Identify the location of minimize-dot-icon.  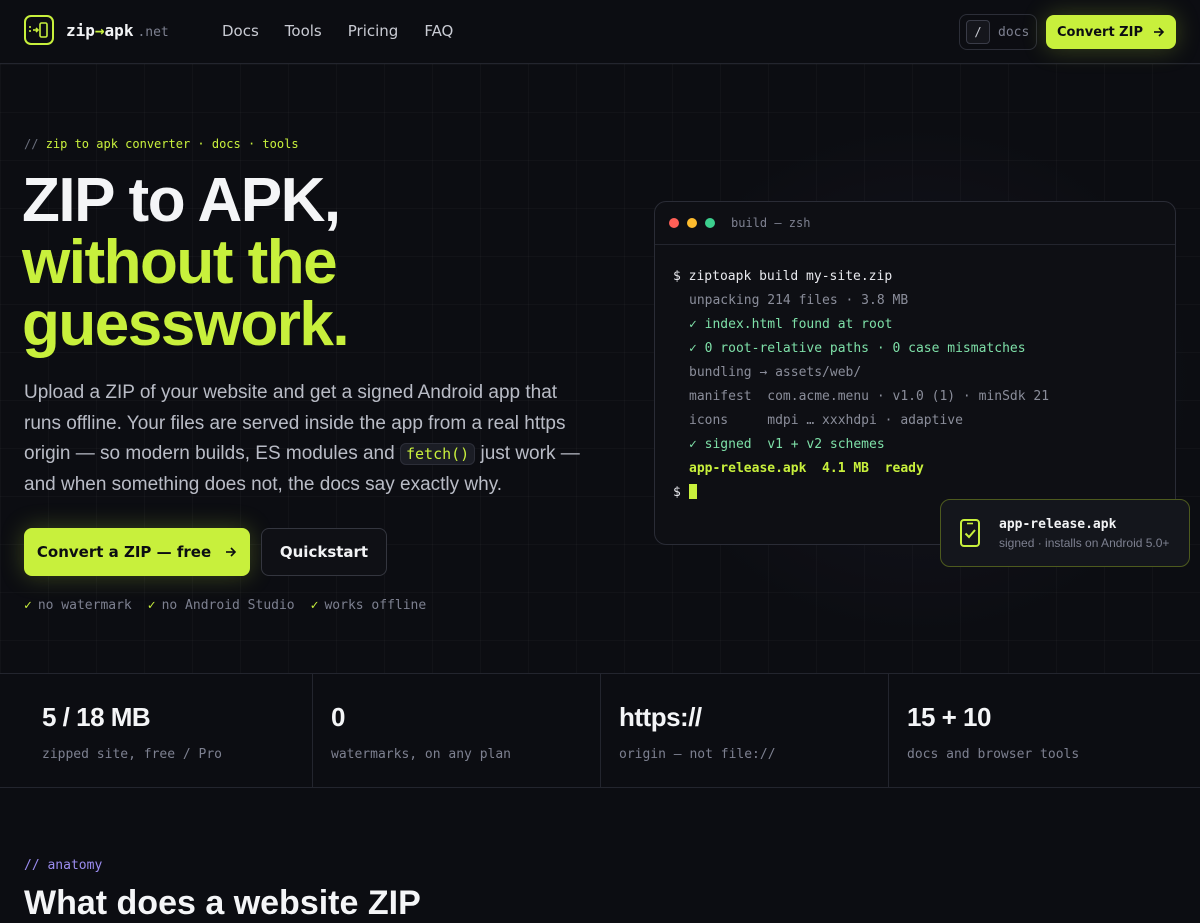
(692, 223).